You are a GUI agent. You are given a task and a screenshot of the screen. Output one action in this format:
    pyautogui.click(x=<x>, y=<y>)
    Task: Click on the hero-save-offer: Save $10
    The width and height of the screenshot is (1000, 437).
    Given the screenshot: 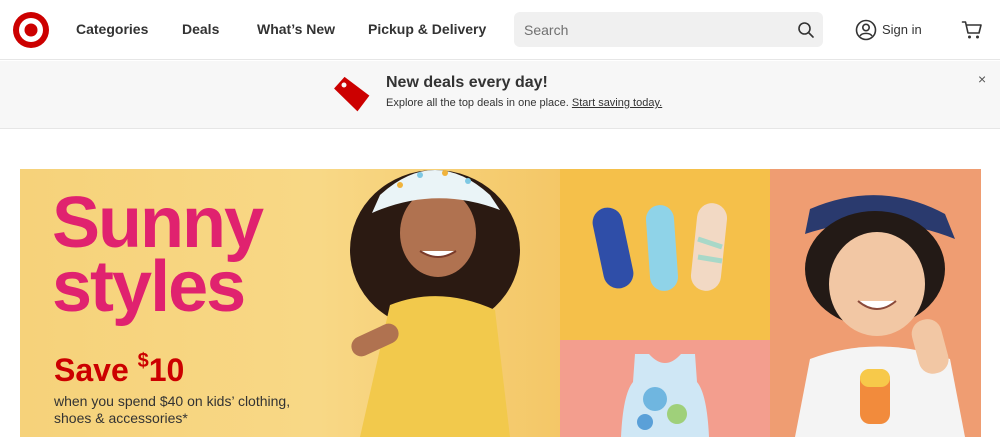 What is the action you would take?
    pyautogui.click(x=119, y=369)
    